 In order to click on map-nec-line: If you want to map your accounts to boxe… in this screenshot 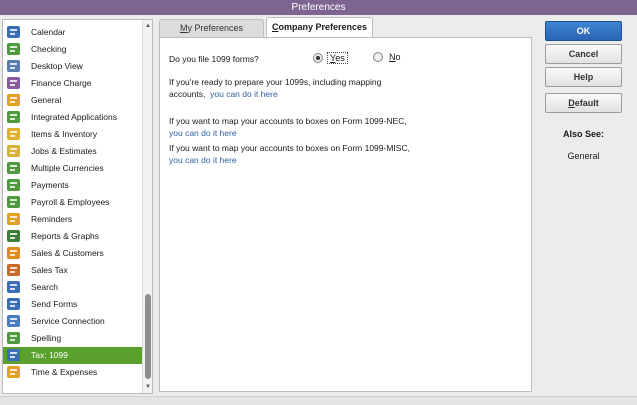, I will do `click(288, 121)`.